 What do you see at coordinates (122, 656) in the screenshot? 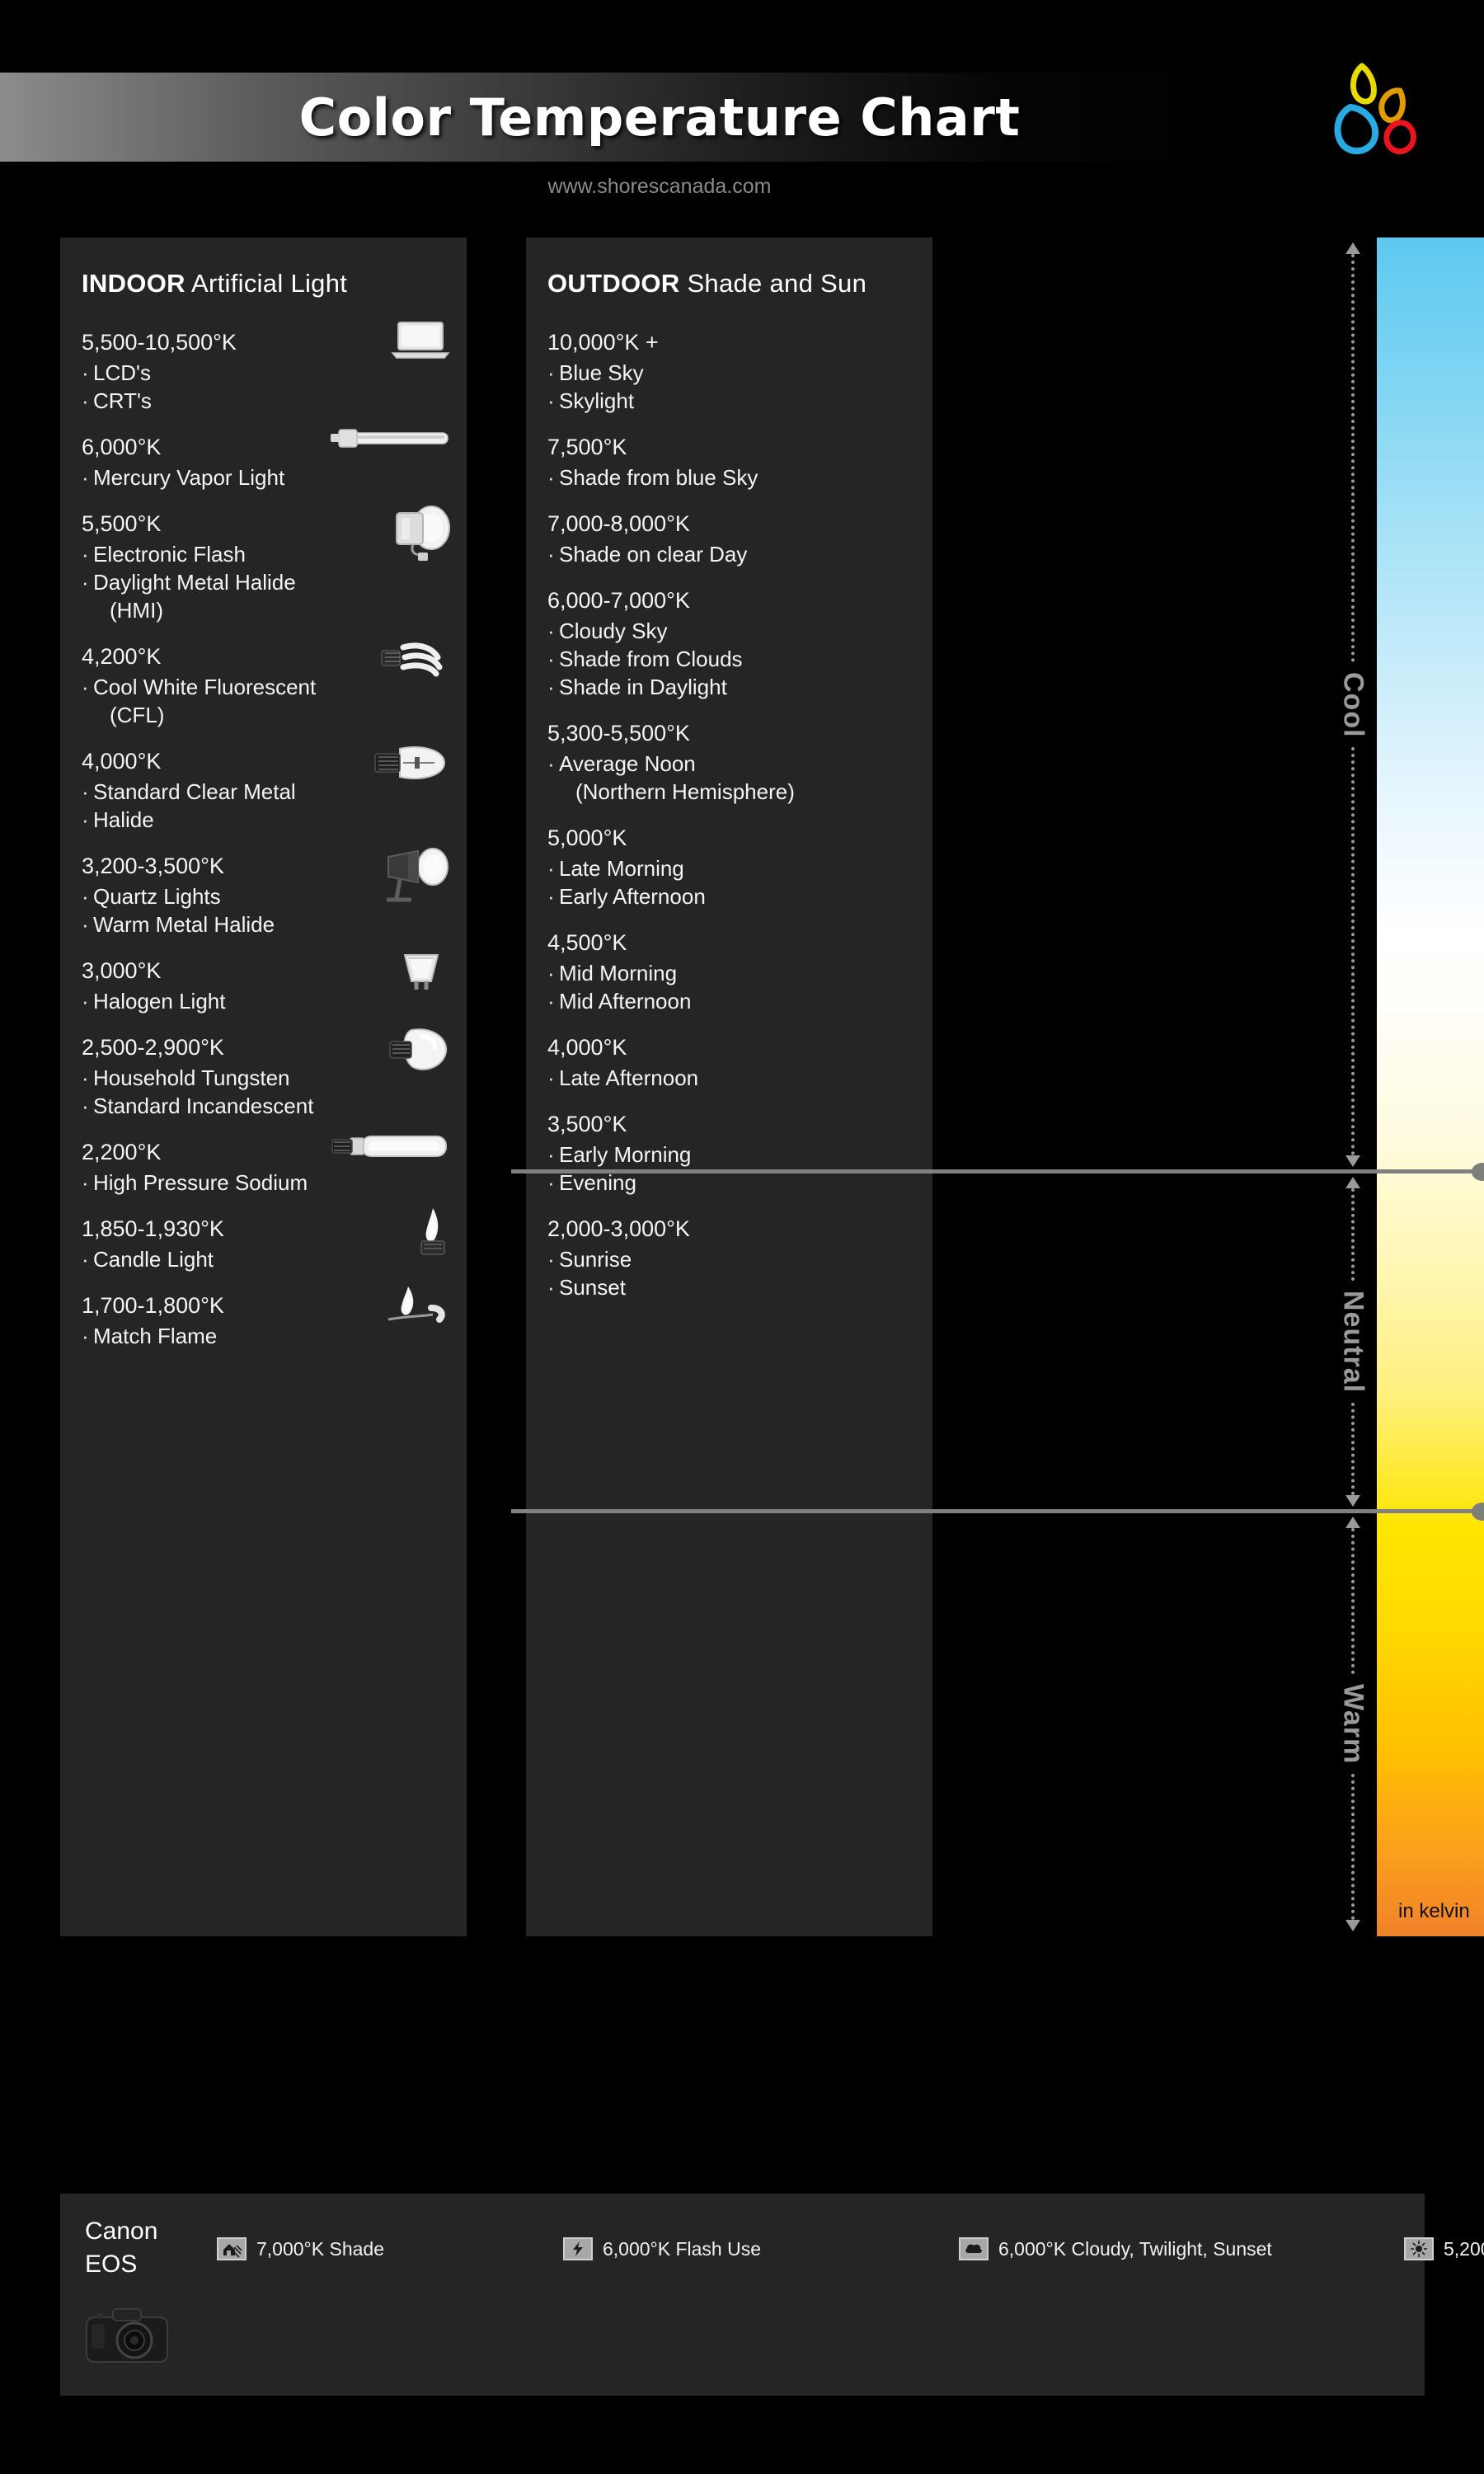
I see `temperature-value: 4,200°K` at bounding box center [122, 656].